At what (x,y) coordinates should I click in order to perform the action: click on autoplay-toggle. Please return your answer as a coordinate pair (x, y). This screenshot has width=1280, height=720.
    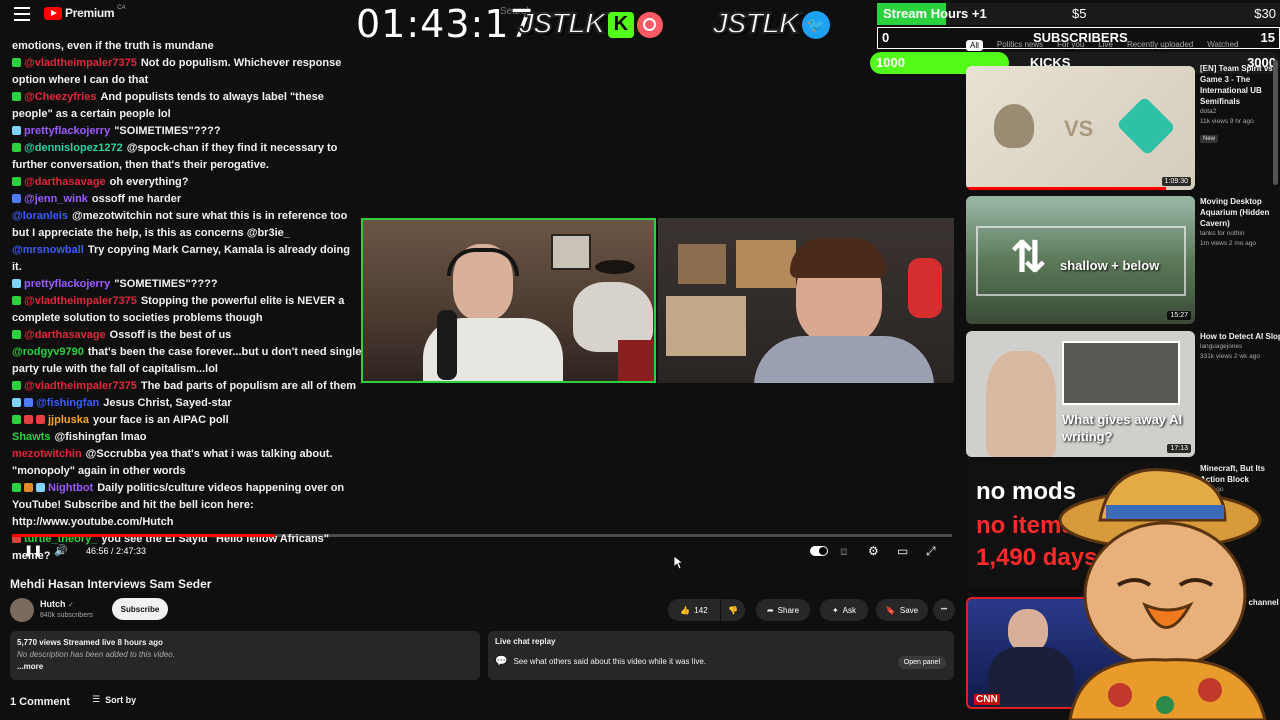
    Looking at the image, I should click on (819, 551).